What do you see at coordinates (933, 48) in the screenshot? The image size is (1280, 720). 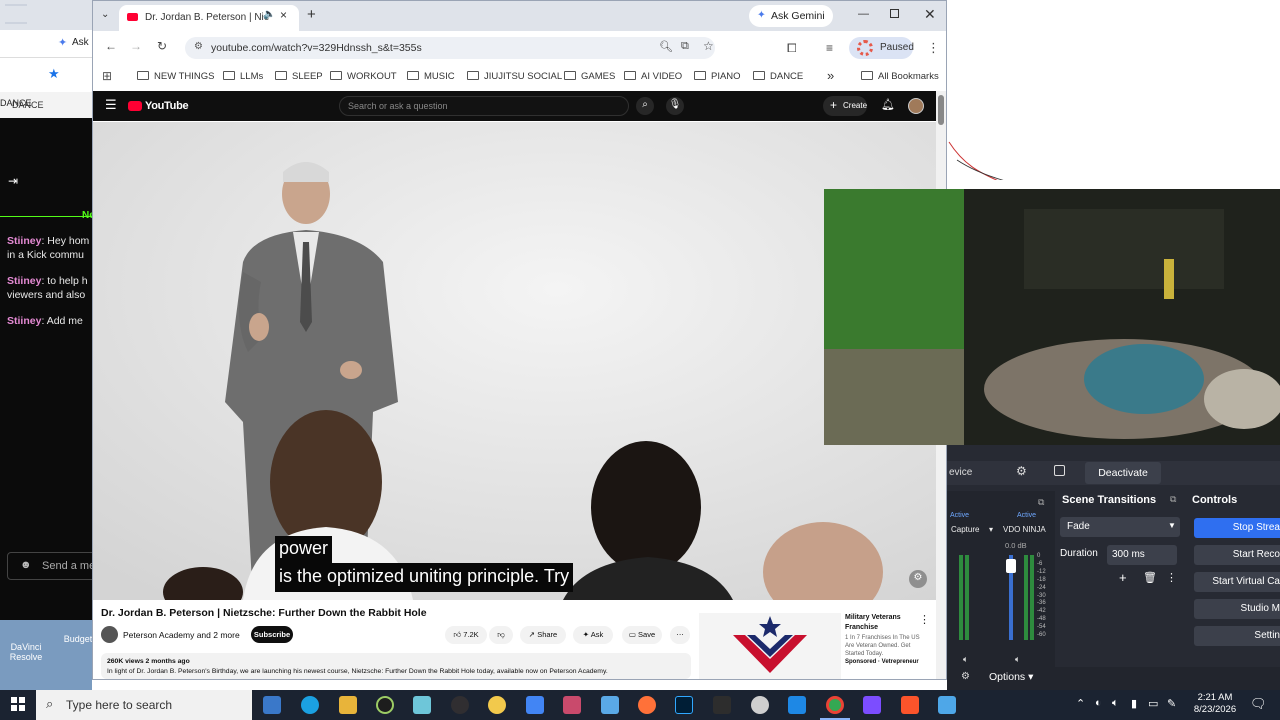 I see `chrome-menu-icon: ⋮` at bounding box center [933, 48].